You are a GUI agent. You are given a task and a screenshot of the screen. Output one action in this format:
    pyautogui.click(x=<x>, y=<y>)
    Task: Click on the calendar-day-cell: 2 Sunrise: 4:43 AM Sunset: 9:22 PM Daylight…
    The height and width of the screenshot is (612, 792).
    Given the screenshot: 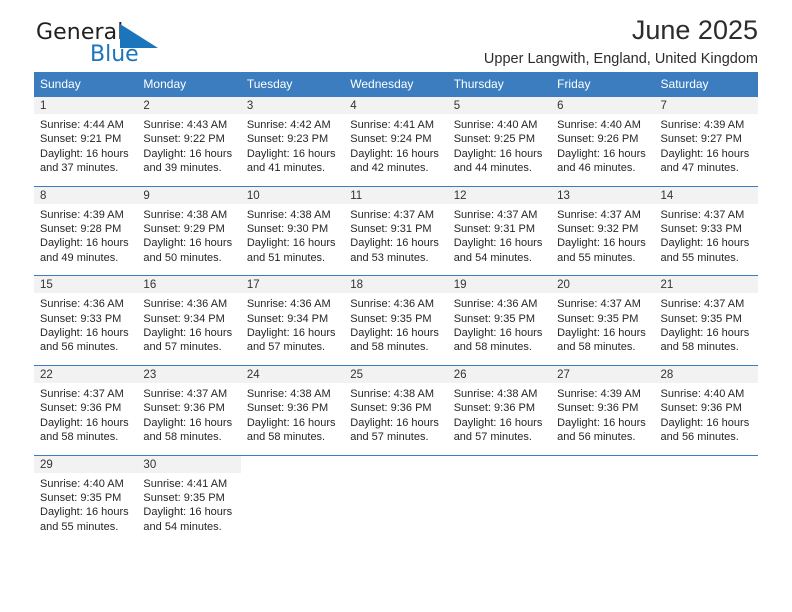 What is the action you would take?
    pyautogui.click(x=189, y=141)
    